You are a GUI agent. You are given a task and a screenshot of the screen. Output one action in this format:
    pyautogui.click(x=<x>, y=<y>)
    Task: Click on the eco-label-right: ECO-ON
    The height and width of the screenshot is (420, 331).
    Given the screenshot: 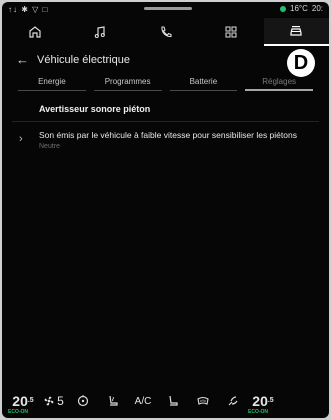 What is the action you would take?
    pyautogui.click(x=258, y=412)
    